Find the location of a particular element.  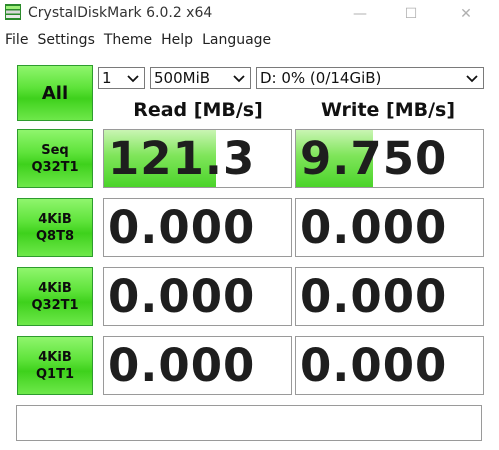

menu-theme: Theme is located at coordinates (127, 40).